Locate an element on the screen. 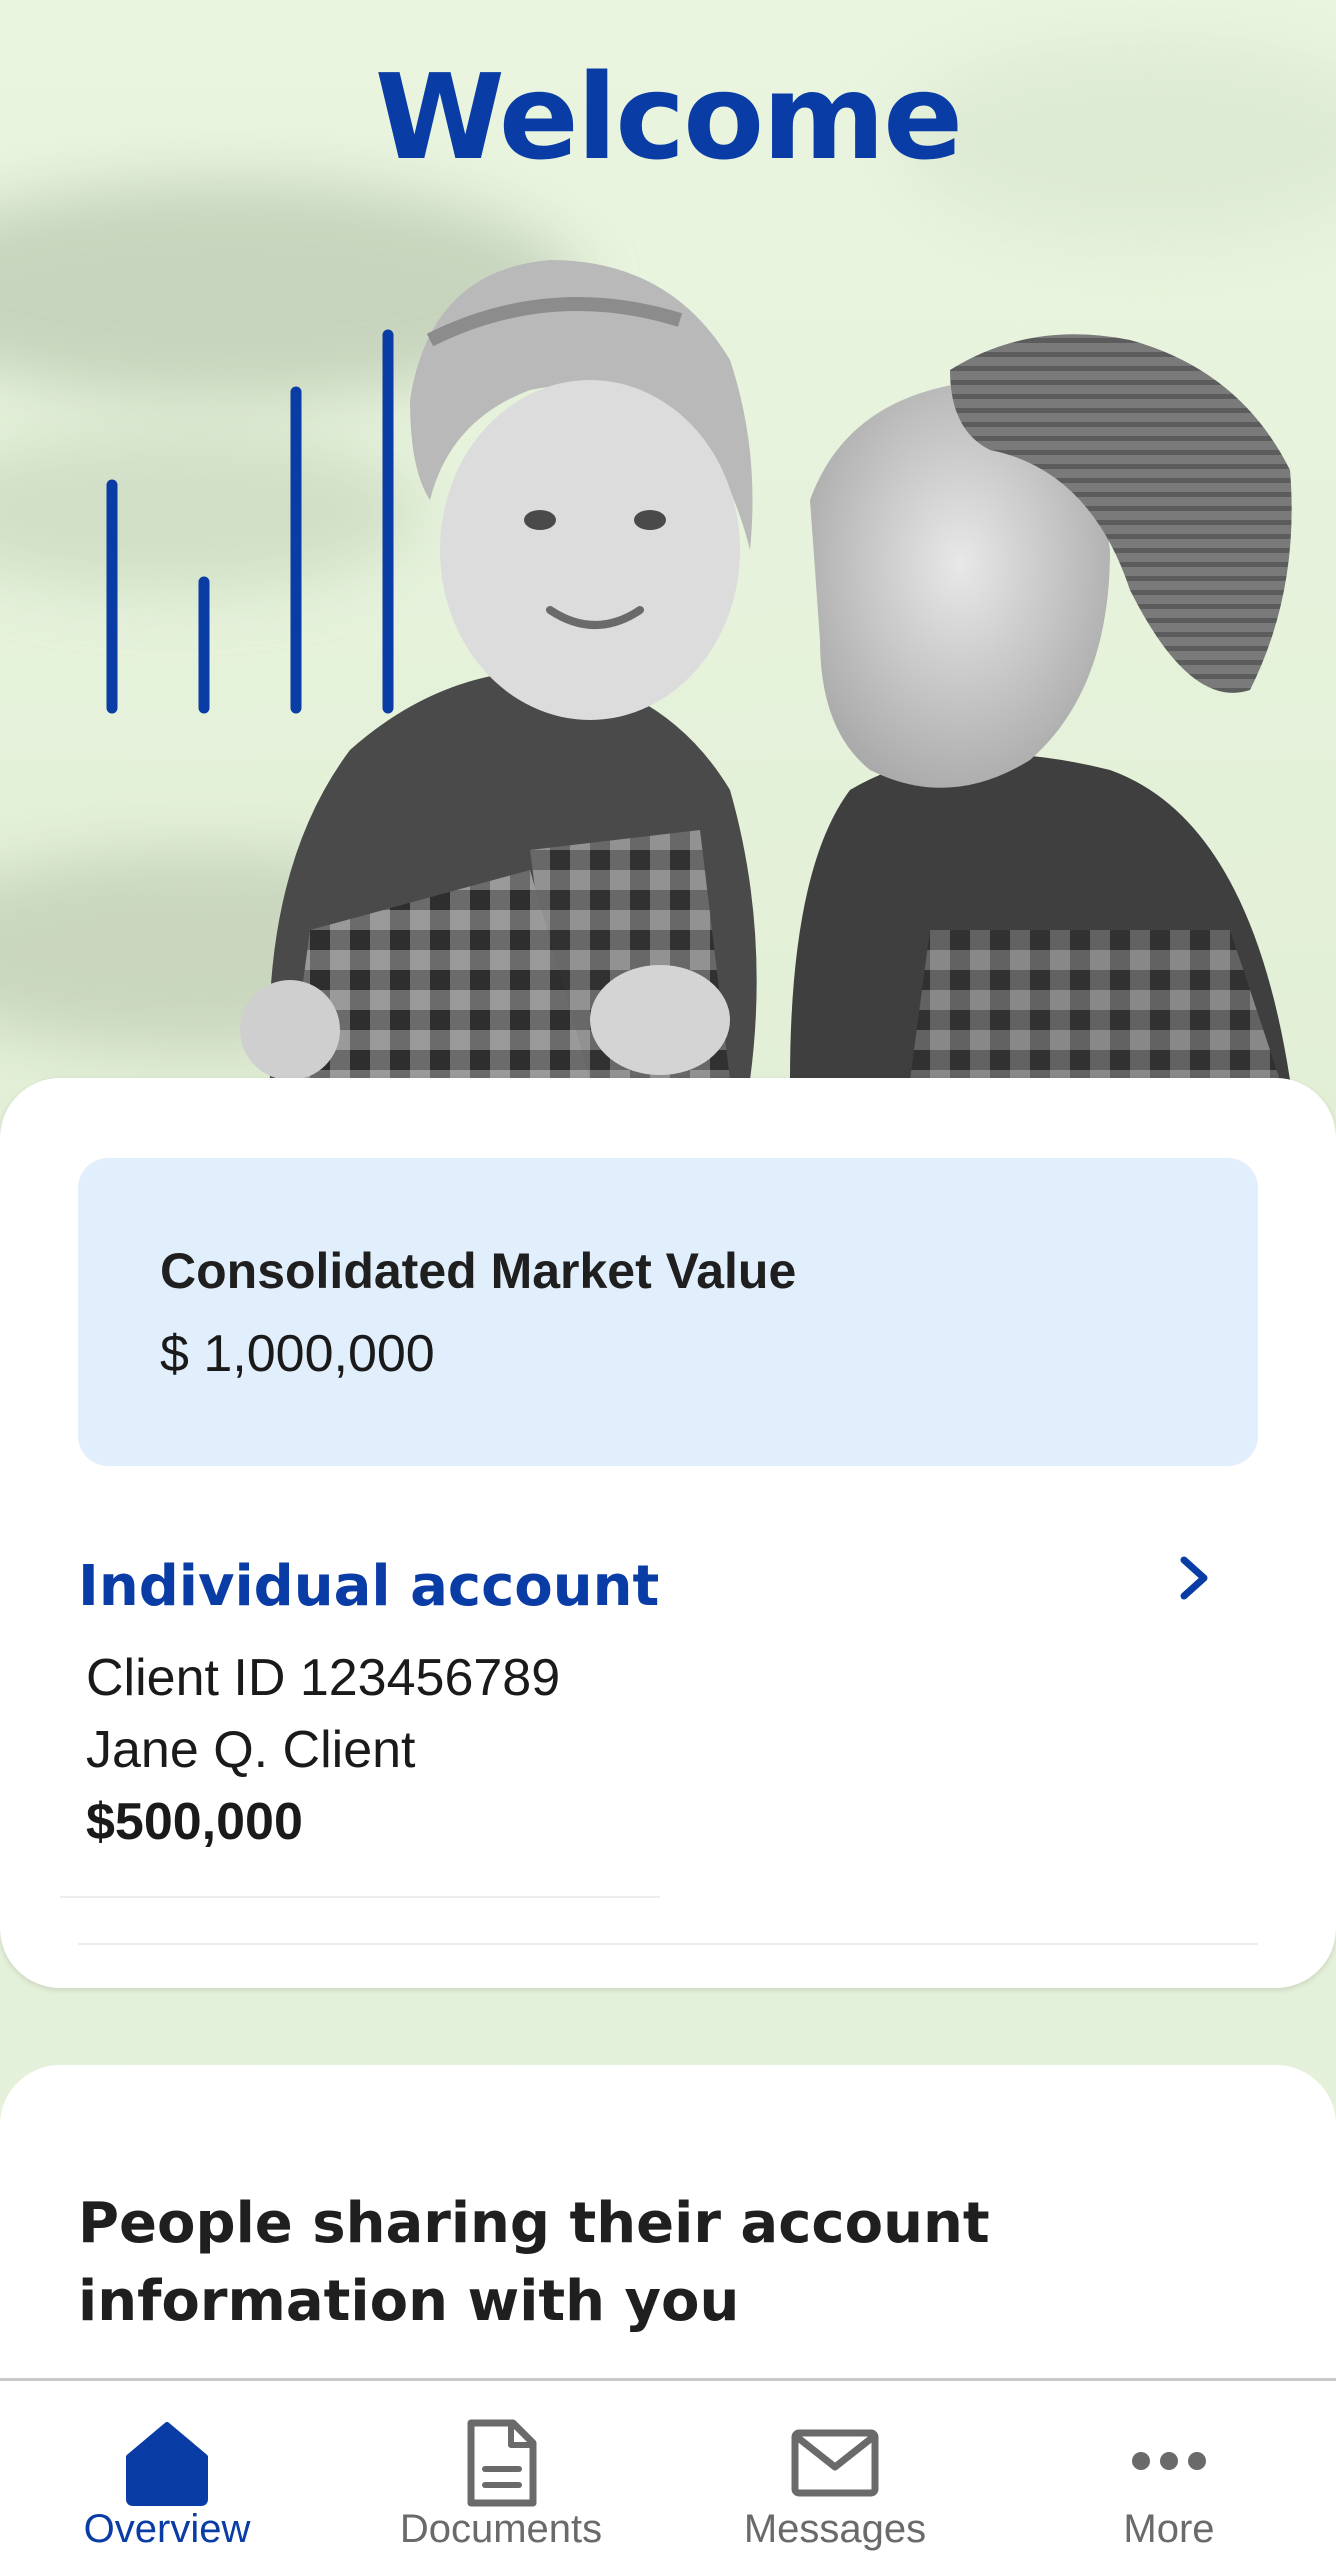  tab-overview: Overview is located at coordinates (167, 2470).